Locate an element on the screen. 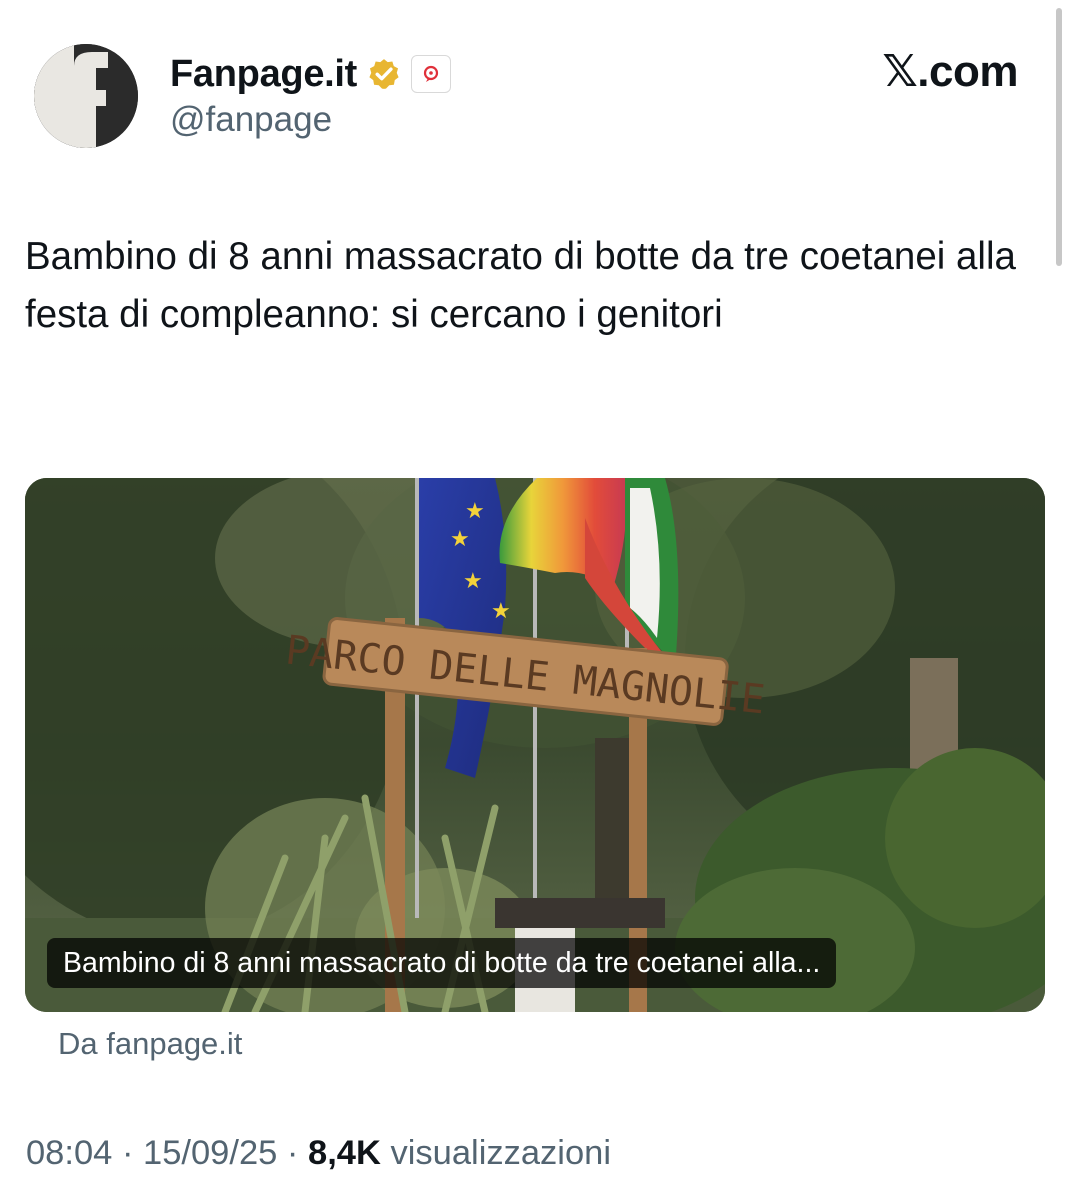 The height and width of the screenshot is (1200, 1070). scrollbar-thumb is located at coordinates (1059, 137).